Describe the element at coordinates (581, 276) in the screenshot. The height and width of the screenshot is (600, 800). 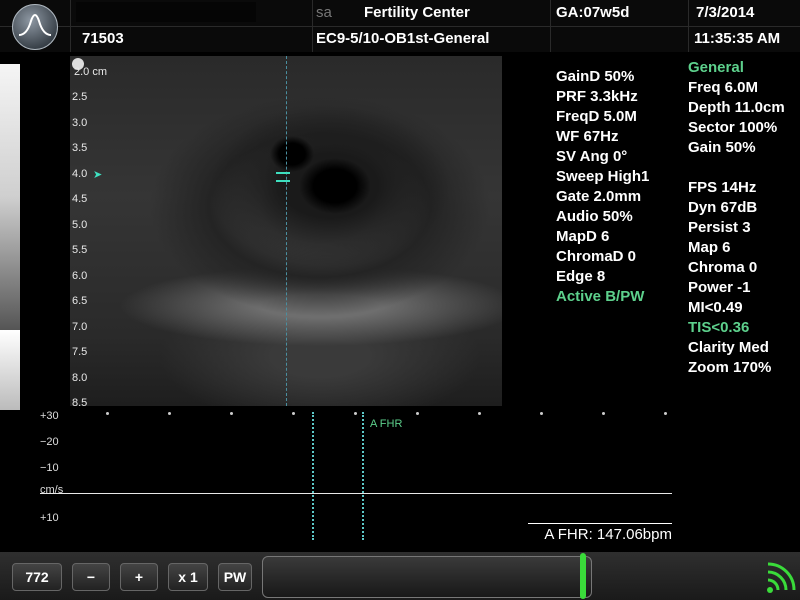
I see `doppler-param: Edge 8` at that location.